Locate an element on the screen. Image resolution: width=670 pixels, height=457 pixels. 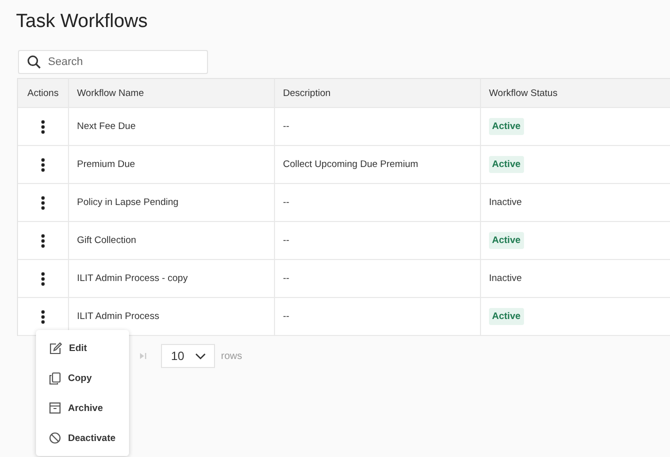
pencil-icon is located at coordinates (55, 348).